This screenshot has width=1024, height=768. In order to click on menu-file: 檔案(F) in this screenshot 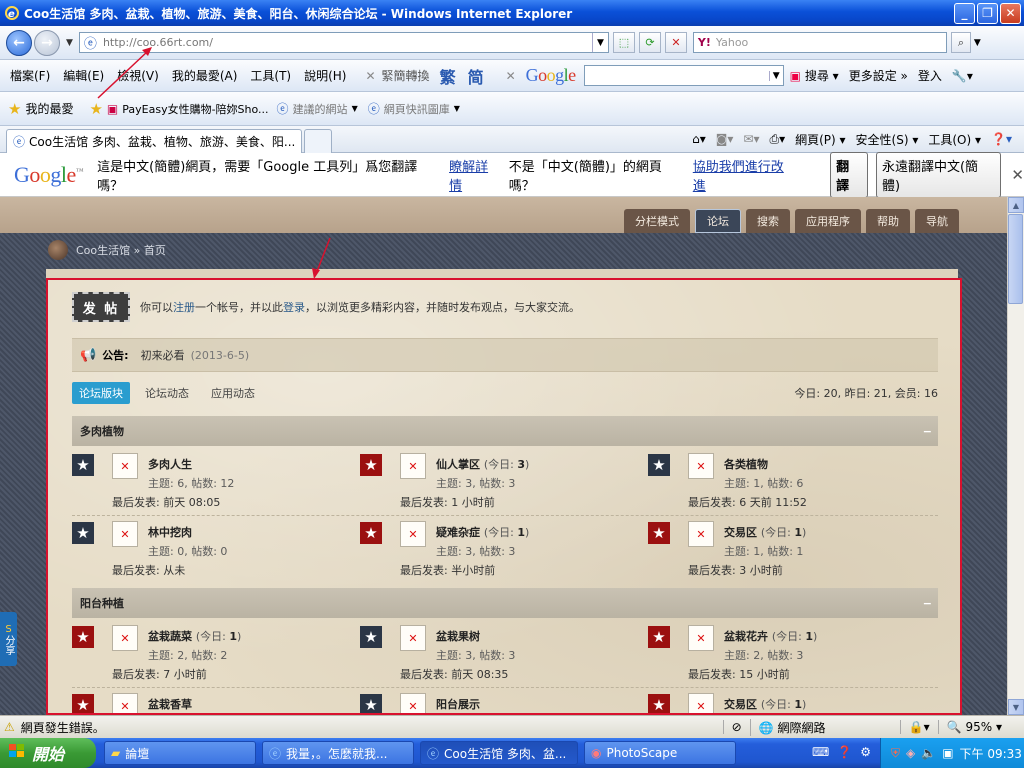, I will do `click(30, 75)`.